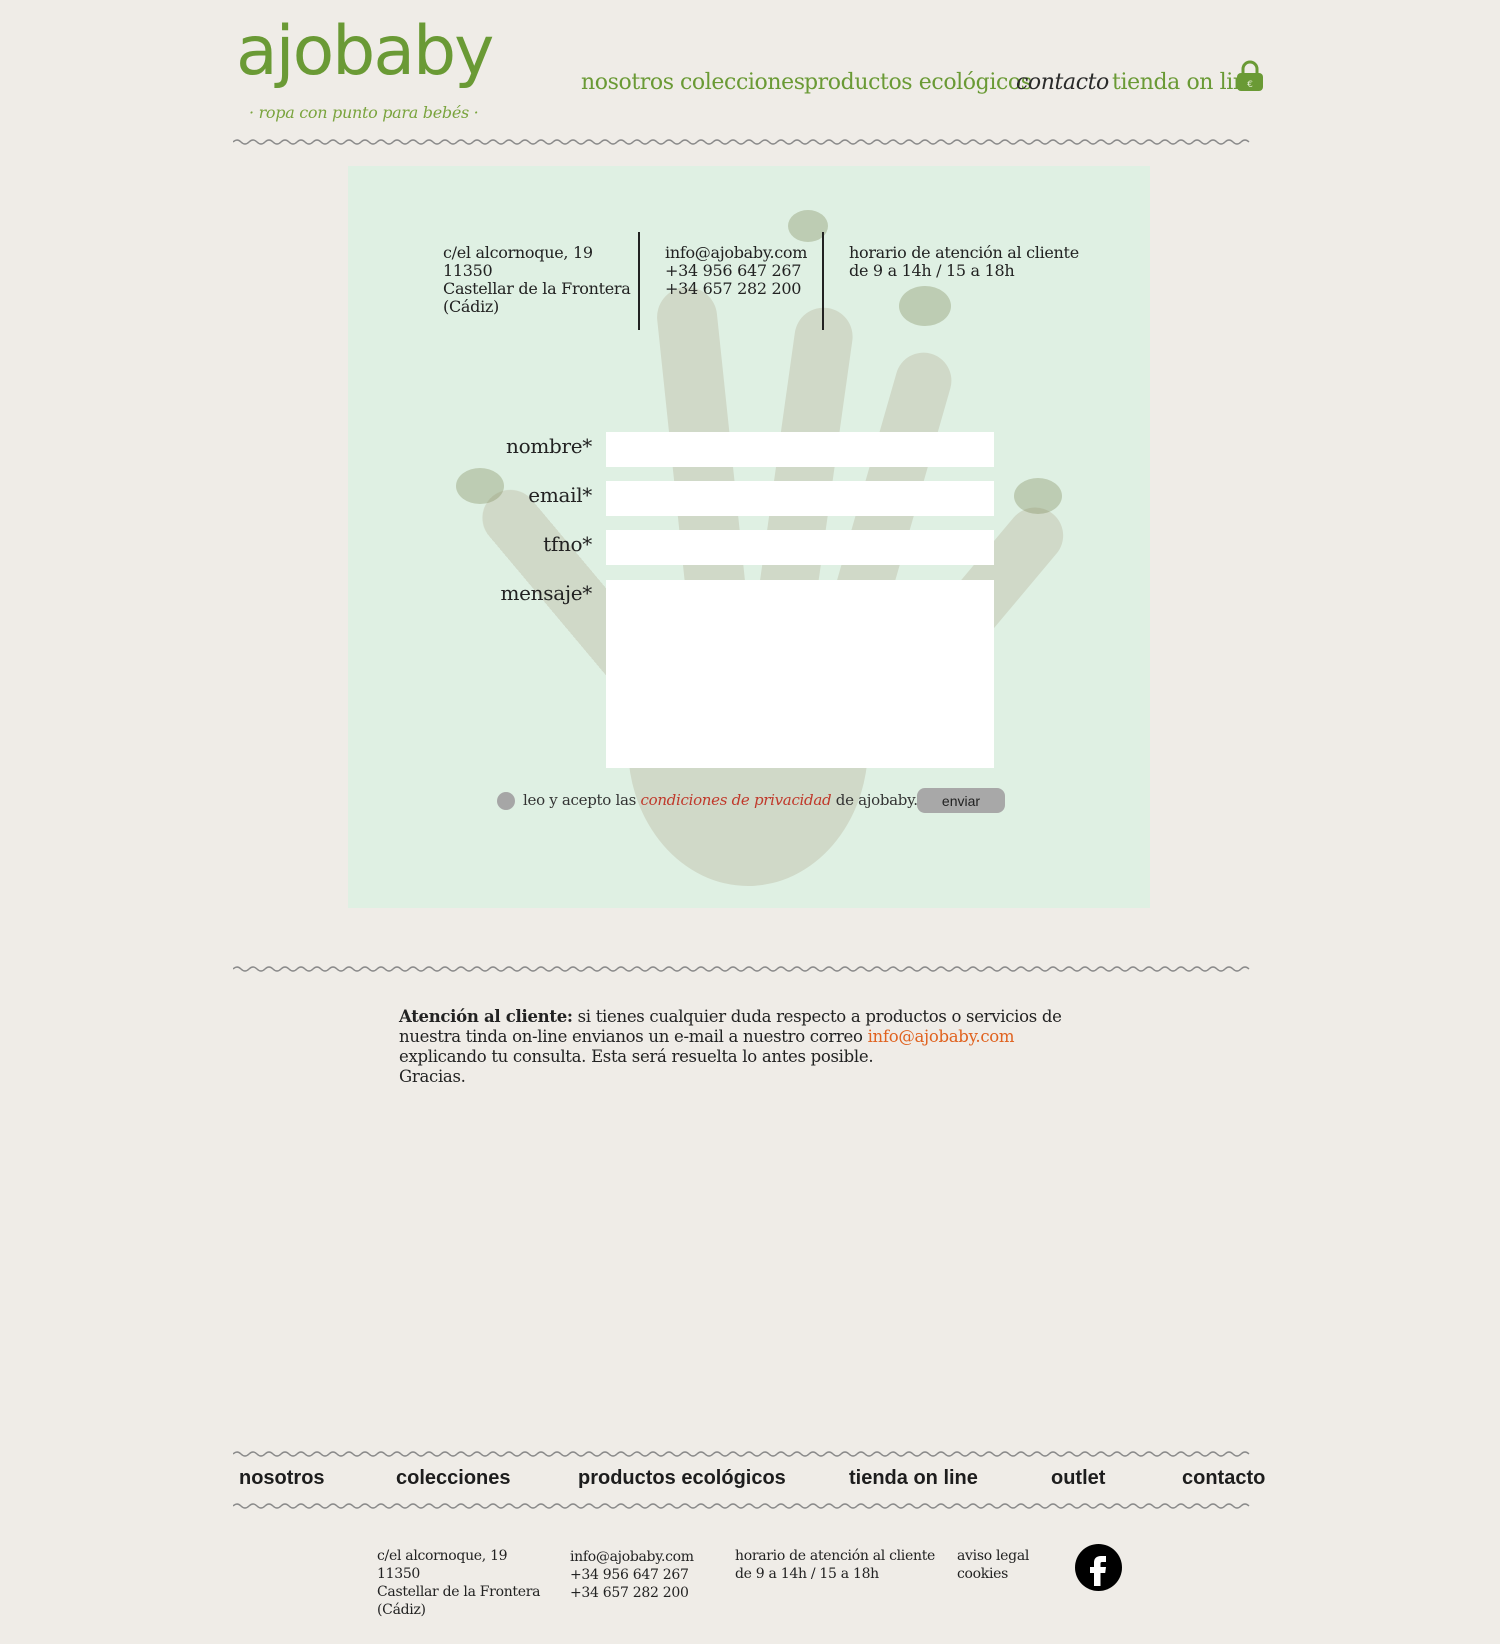 Image resolution: width=1500 pixels, height=1644 pixels. I want to click on footer-phone: +34 956 647 267, so click(629, 1575).